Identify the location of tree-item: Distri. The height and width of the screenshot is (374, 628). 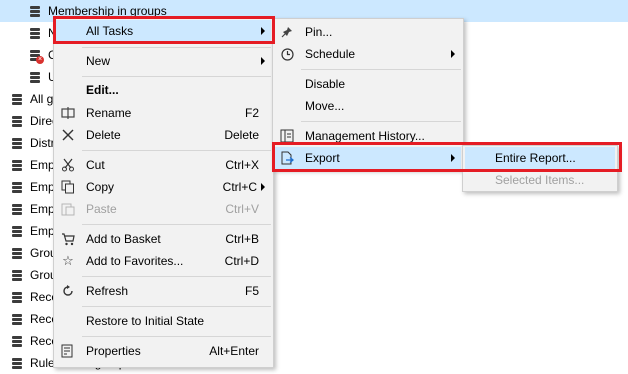
(33, 143).